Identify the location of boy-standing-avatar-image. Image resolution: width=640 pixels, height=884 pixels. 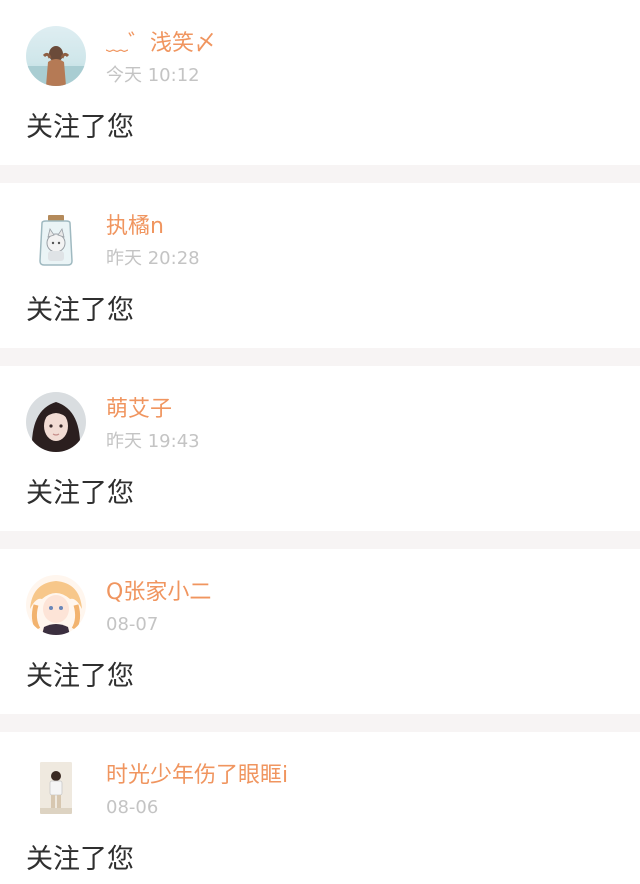
(56, 788).